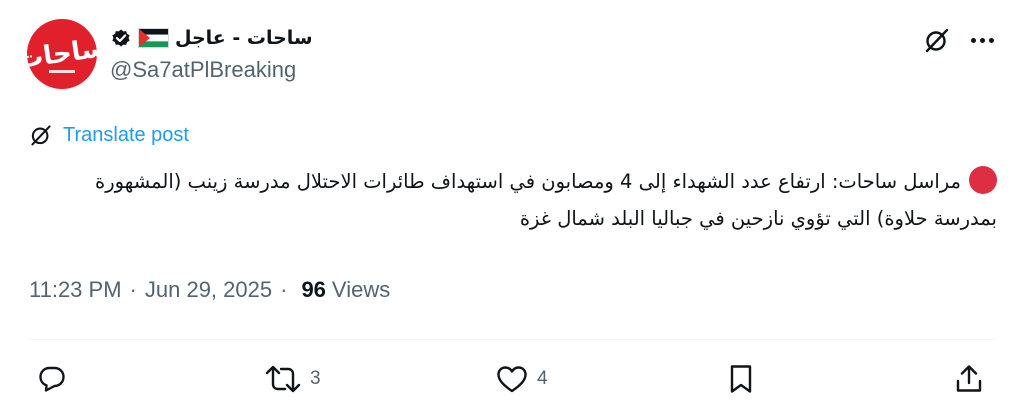 The height and width of the screenshot is (420, 1024). What do you see at coordinates (937, 40) in the screenshot?
I see `grok-icon` at bounding box center [937, 40].